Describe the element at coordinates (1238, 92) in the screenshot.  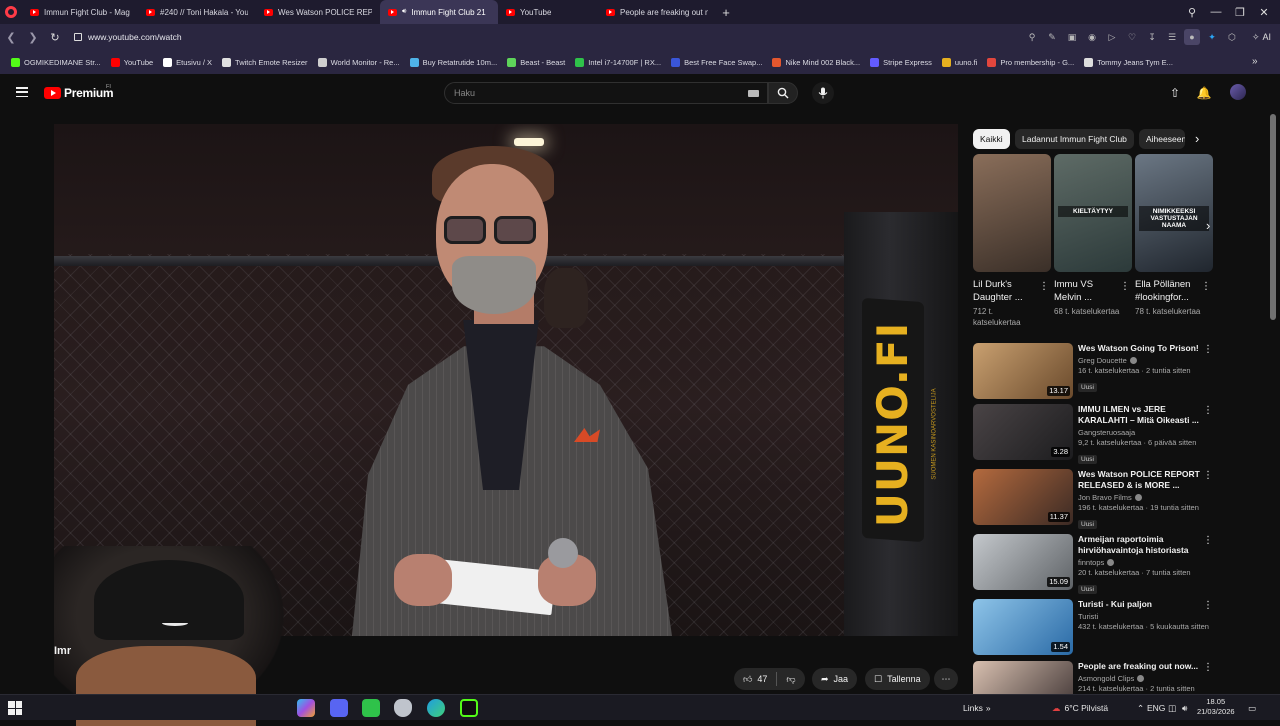
I see `avatar` at that location.